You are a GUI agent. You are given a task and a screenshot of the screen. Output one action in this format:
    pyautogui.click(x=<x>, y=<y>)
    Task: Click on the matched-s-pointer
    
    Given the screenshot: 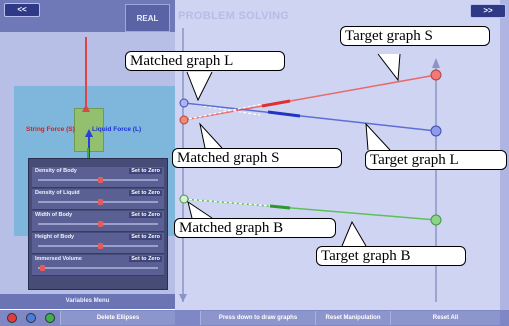 What is the action you would take?
    pyautogui.click(x=211, y=135)
    